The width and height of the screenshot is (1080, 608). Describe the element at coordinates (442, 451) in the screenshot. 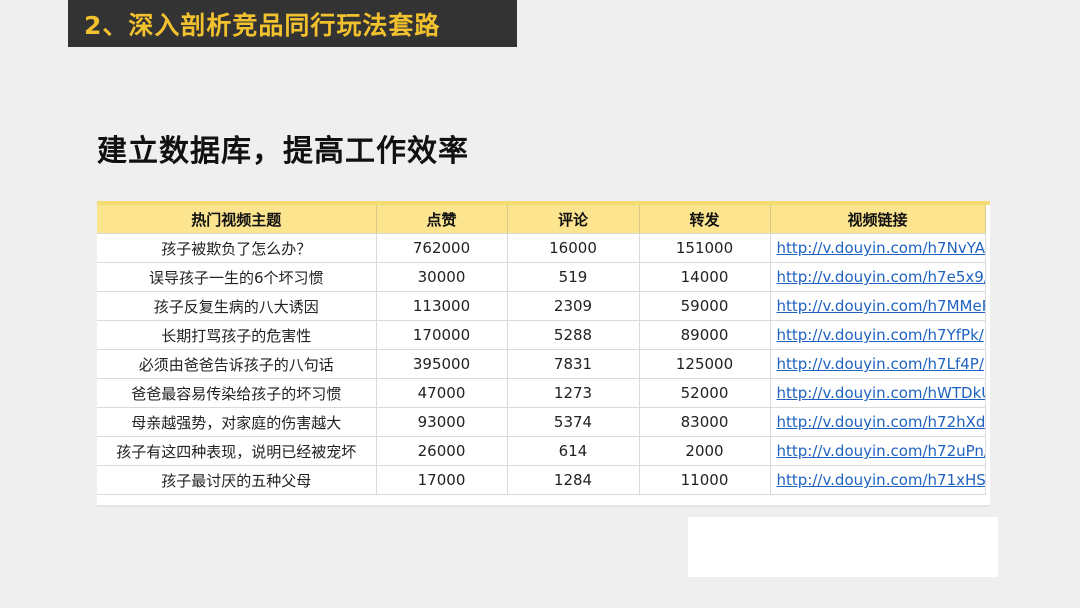

I see `cell-likes: 26000` at that location.